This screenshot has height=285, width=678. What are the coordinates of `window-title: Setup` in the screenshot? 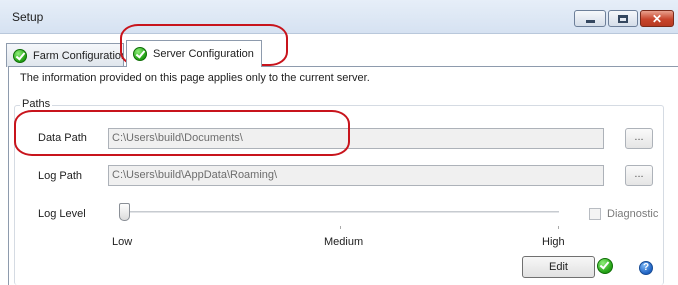 It's located at (28, 17).